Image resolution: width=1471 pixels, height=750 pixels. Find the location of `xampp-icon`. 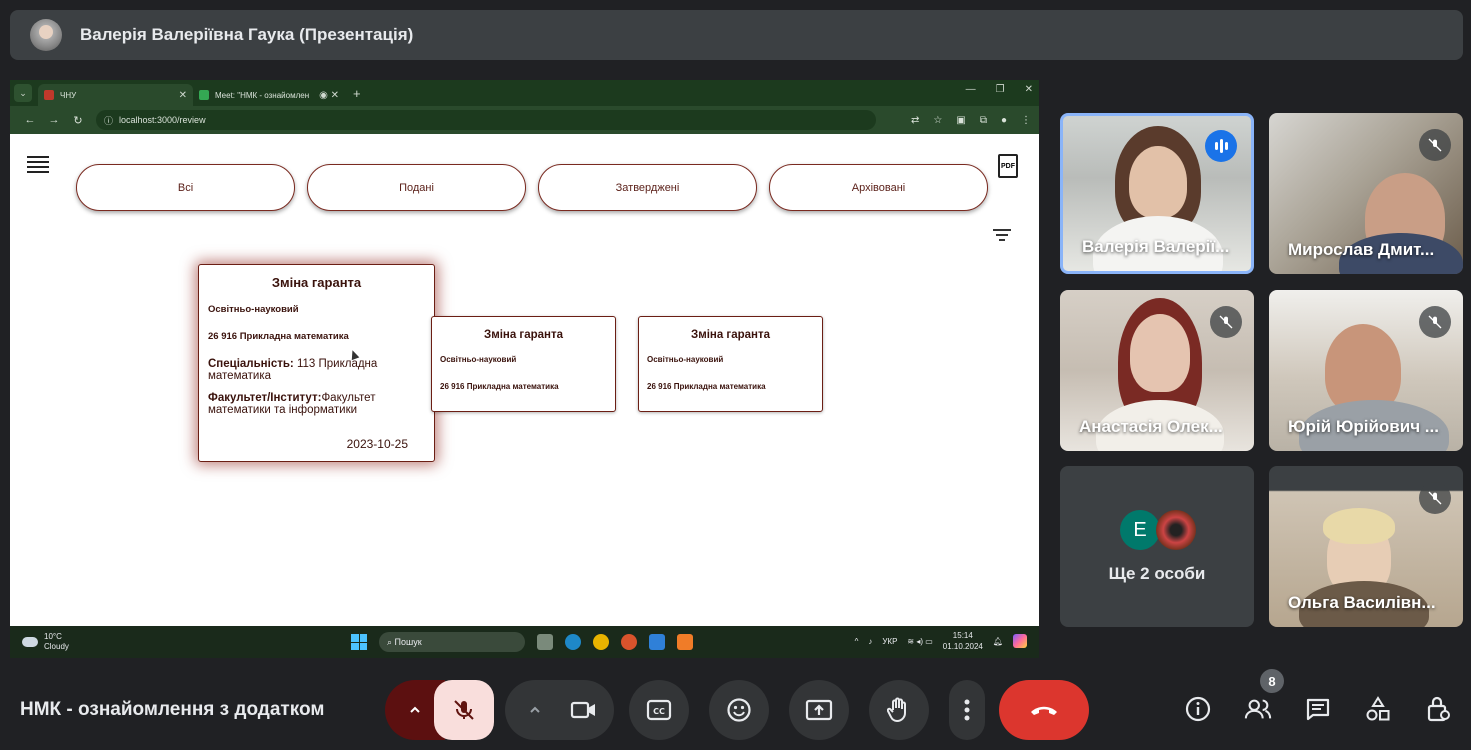

xampp-icon is located at coordinates (685, 642).